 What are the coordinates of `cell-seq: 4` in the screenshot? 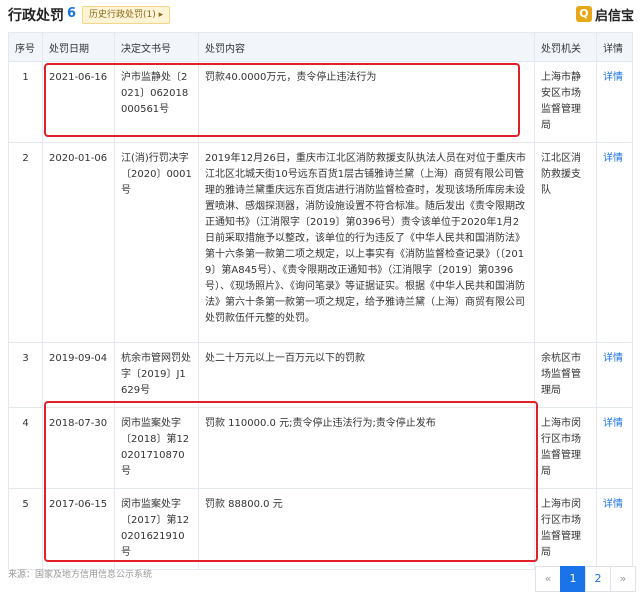 It's located at (25, 448).